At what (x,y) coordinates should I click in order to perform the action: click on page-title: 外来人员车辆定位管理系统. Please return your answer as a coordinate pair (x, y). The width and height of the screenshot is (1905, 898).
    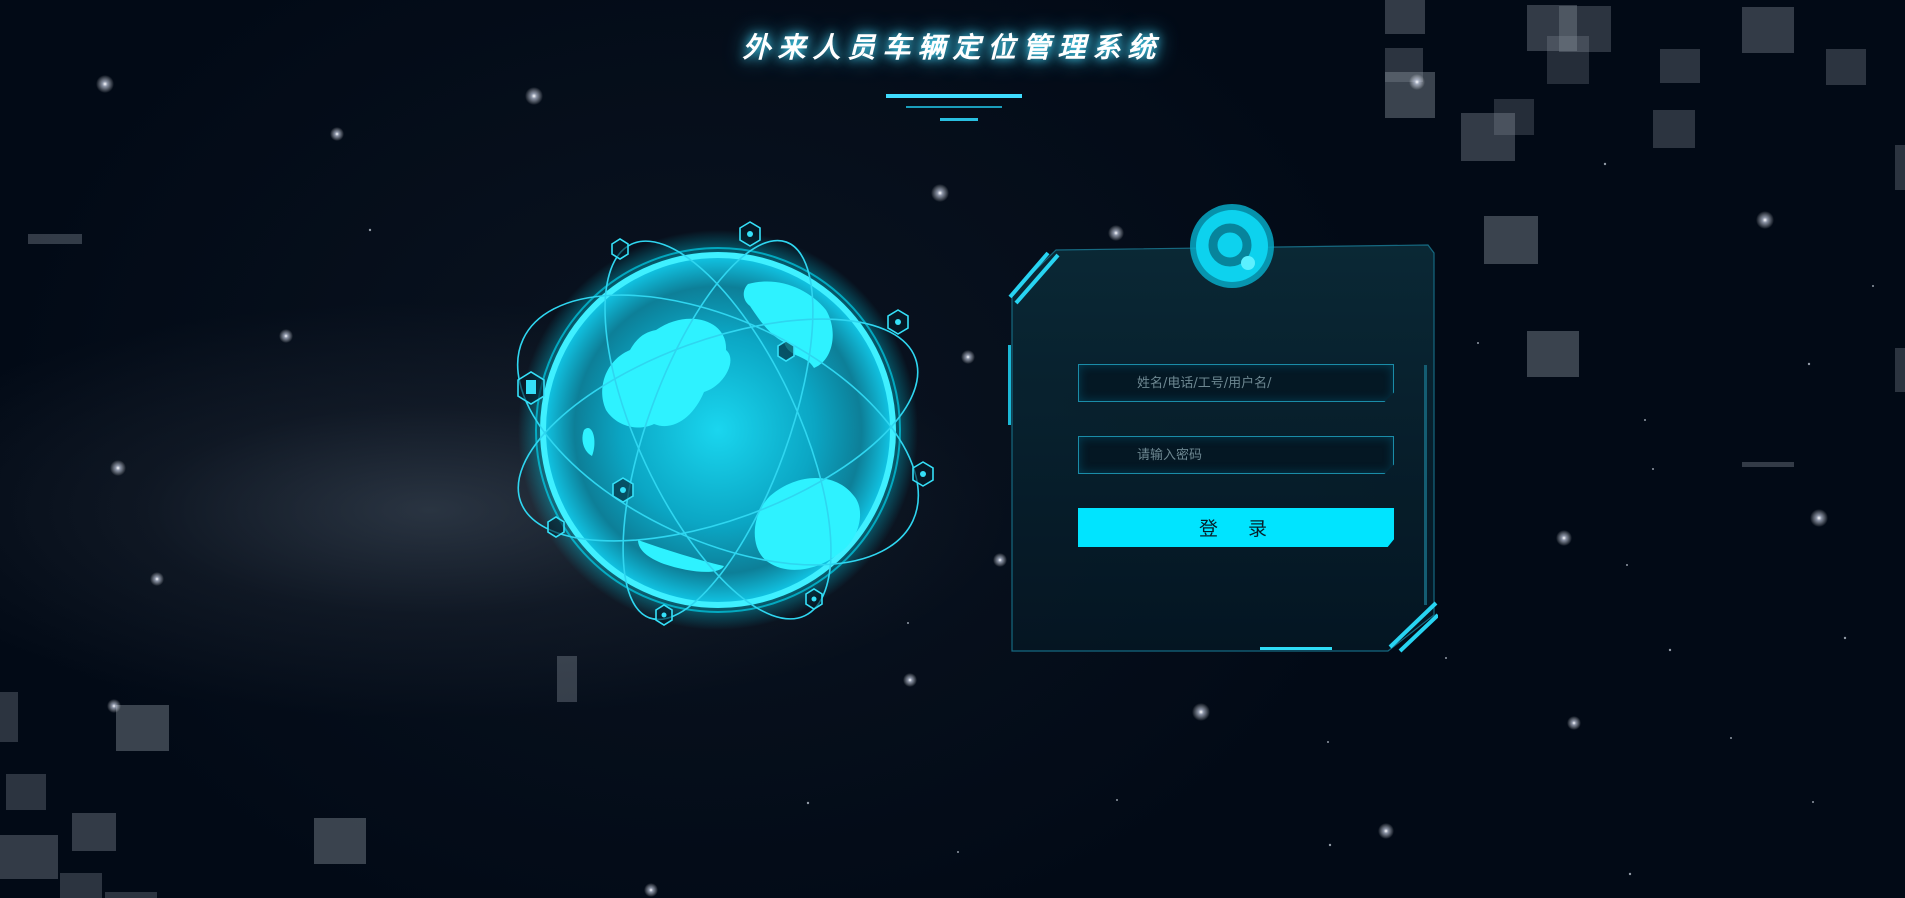
    Looking at the image, I should click on (952, 47).